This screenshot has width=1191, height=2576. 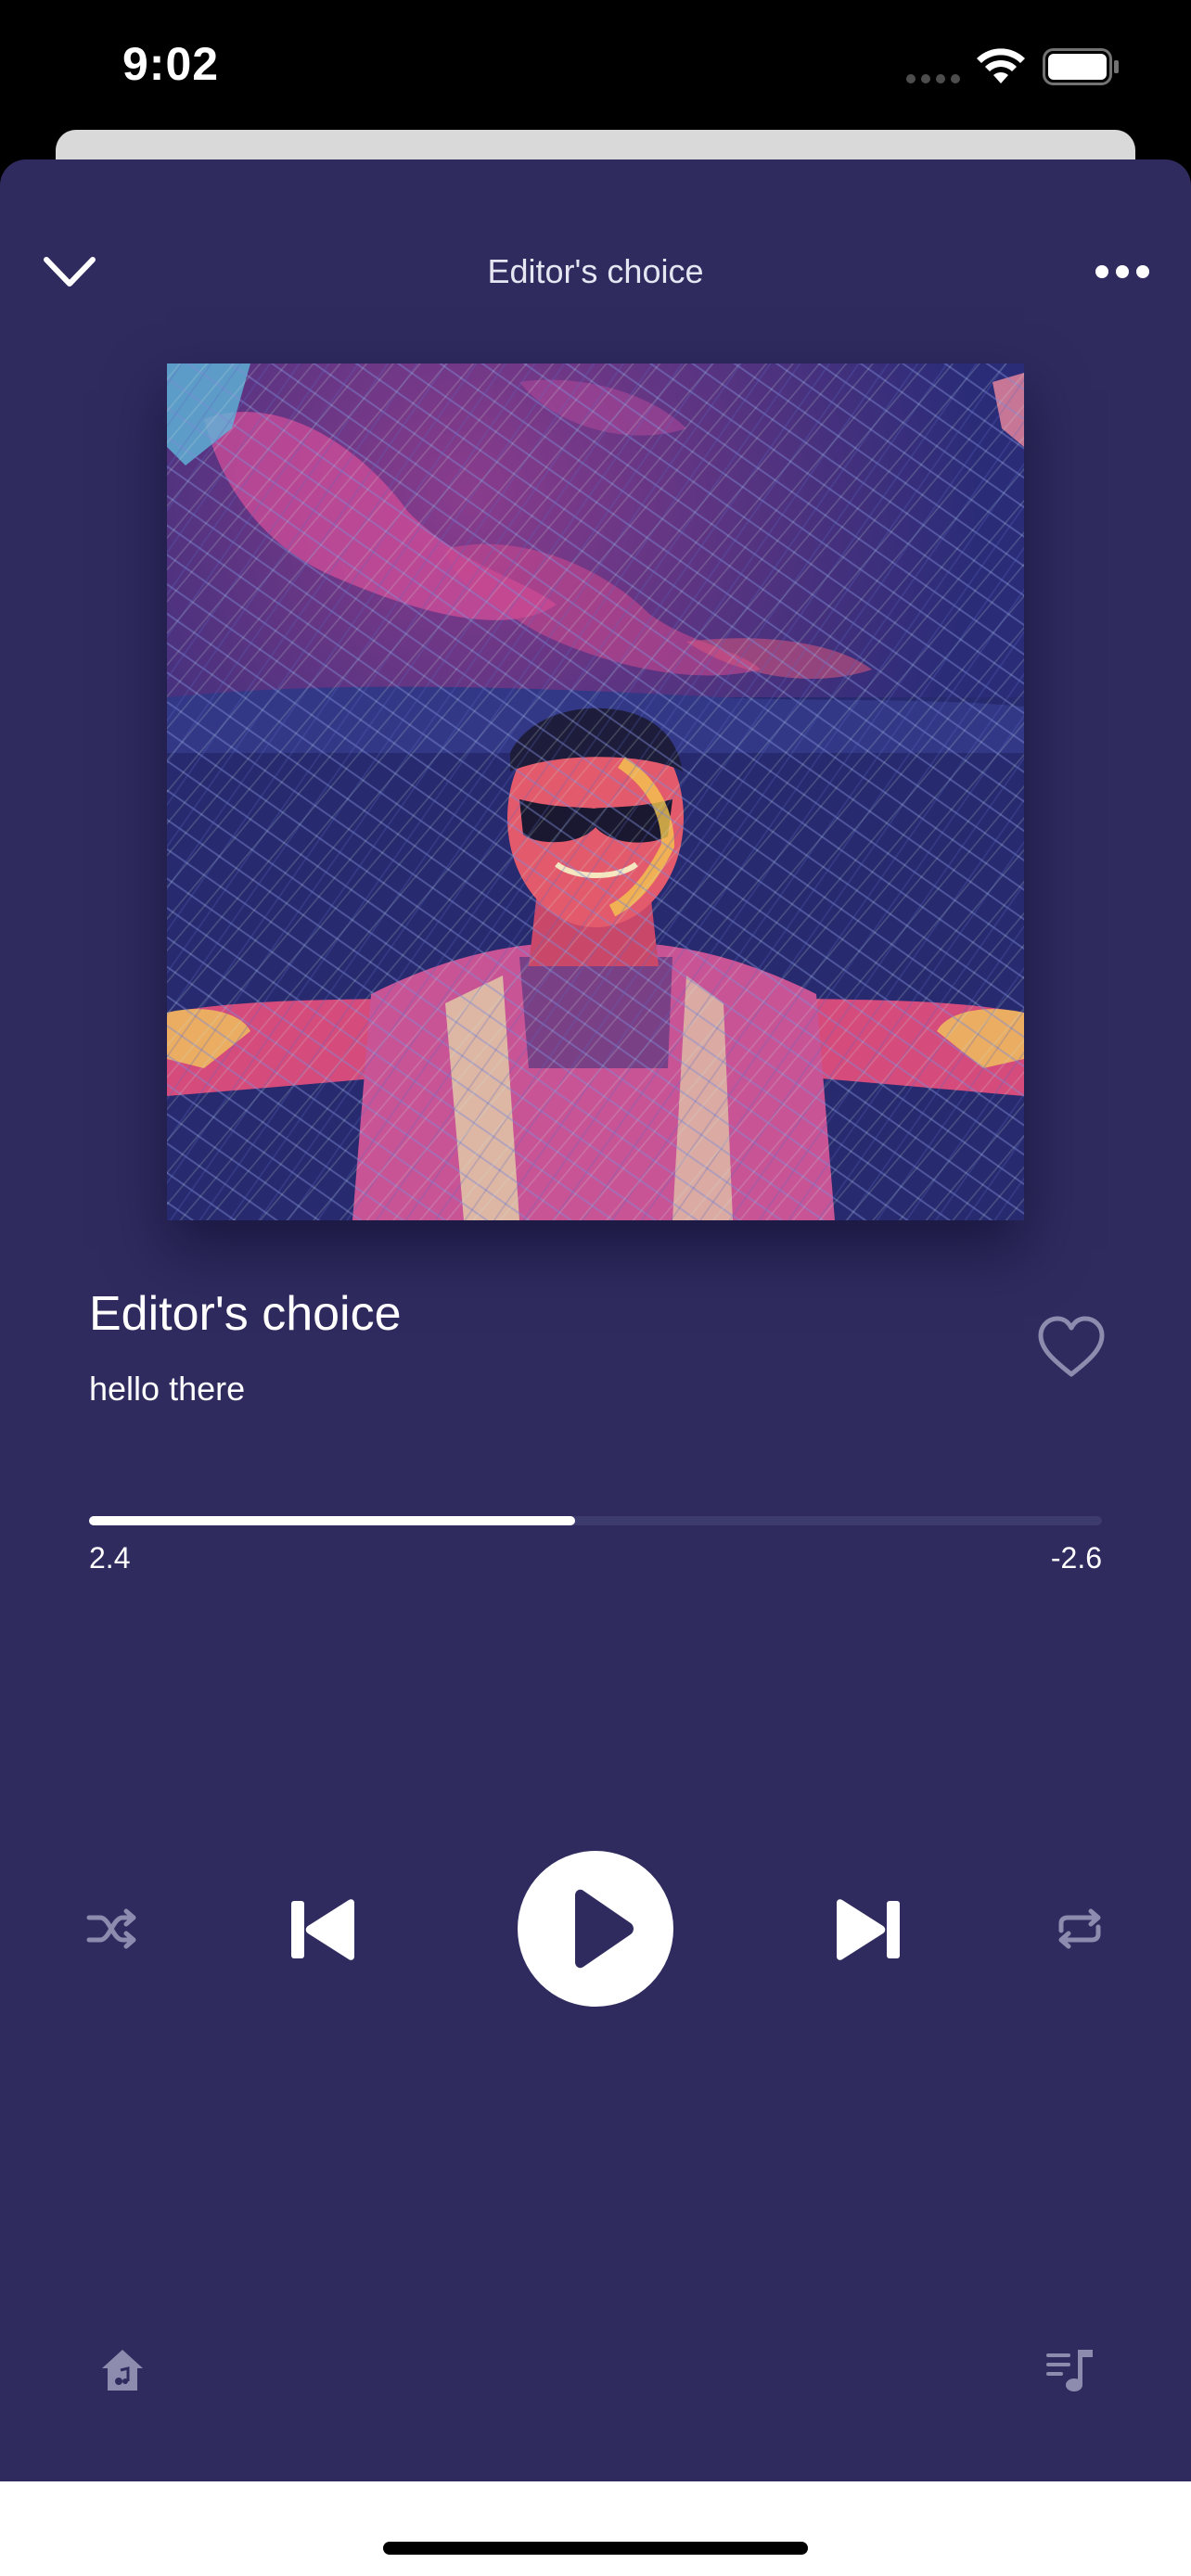 I want to click on play-button, so click(x=595, y=1929).